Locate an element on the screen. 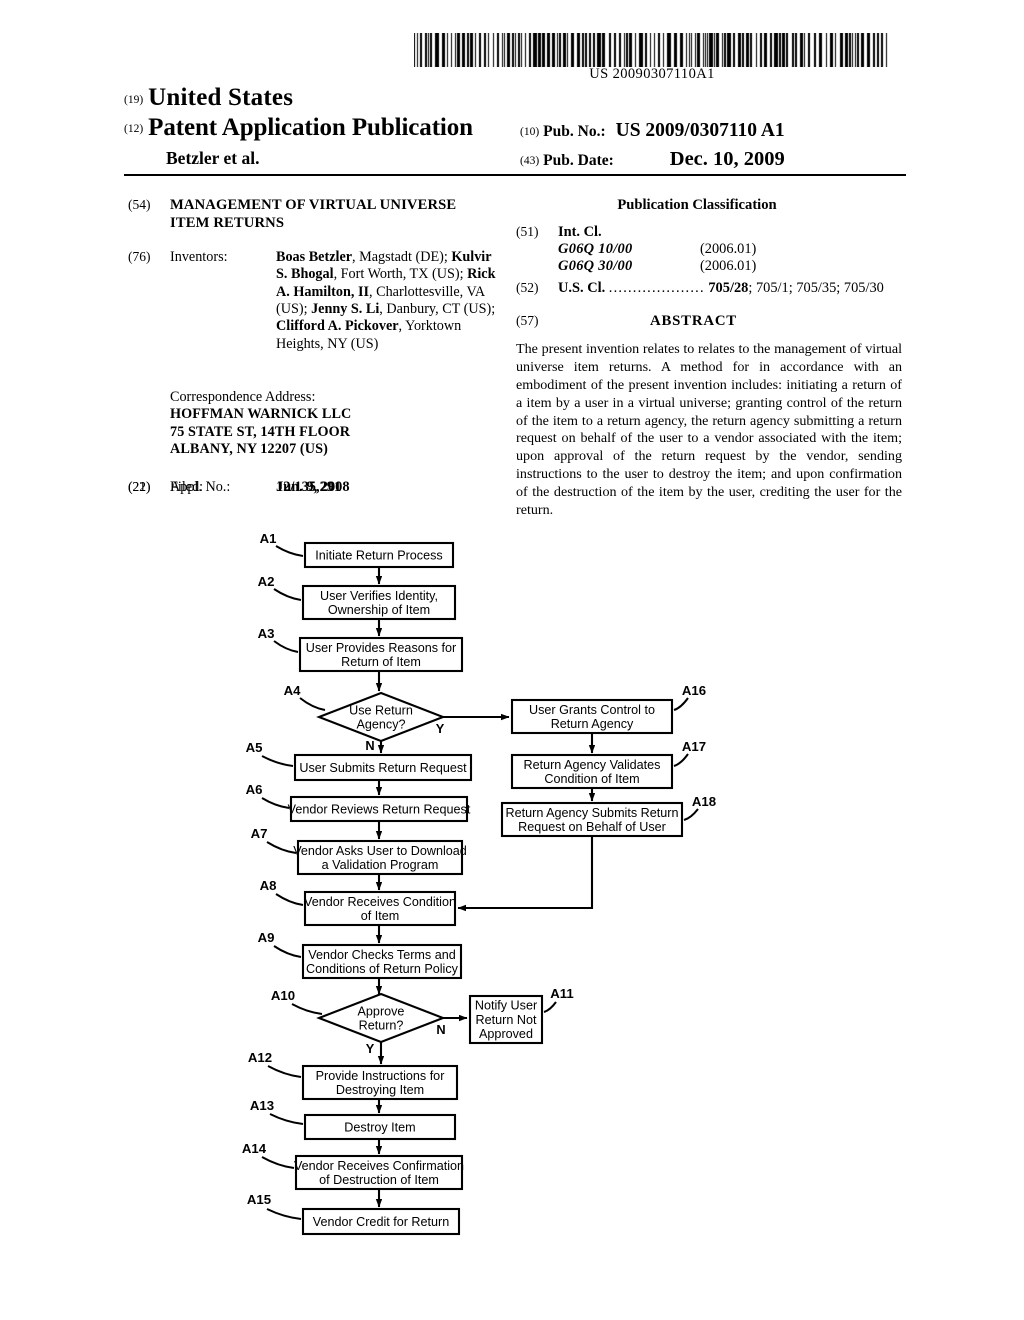 The width and height of the screenshot is (1024, 1320). flowchart-node-a3: User Provides Reasons forReturn of Item is located at coordinates (381, 654).